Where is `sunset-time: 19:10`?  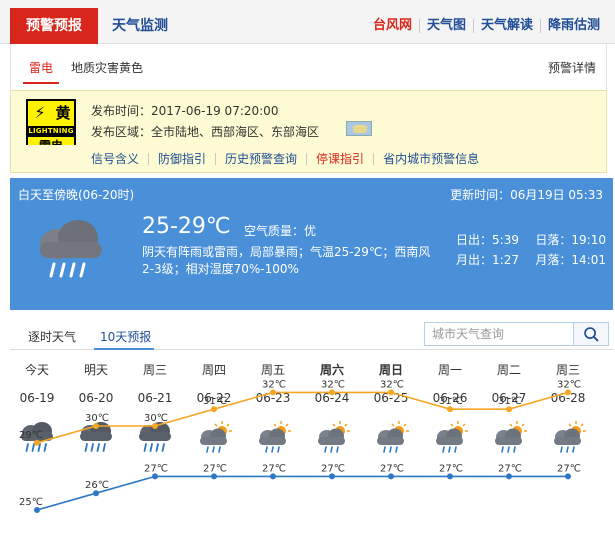 sunset-time: 19:10 is located at coordinates (588, 240).